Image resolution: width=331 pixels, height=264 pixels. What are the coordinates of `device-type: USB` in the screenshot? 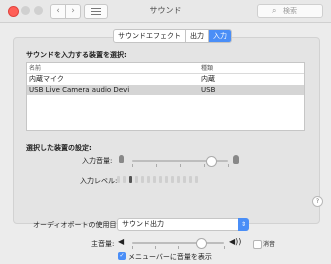 It's located at (208, 90).